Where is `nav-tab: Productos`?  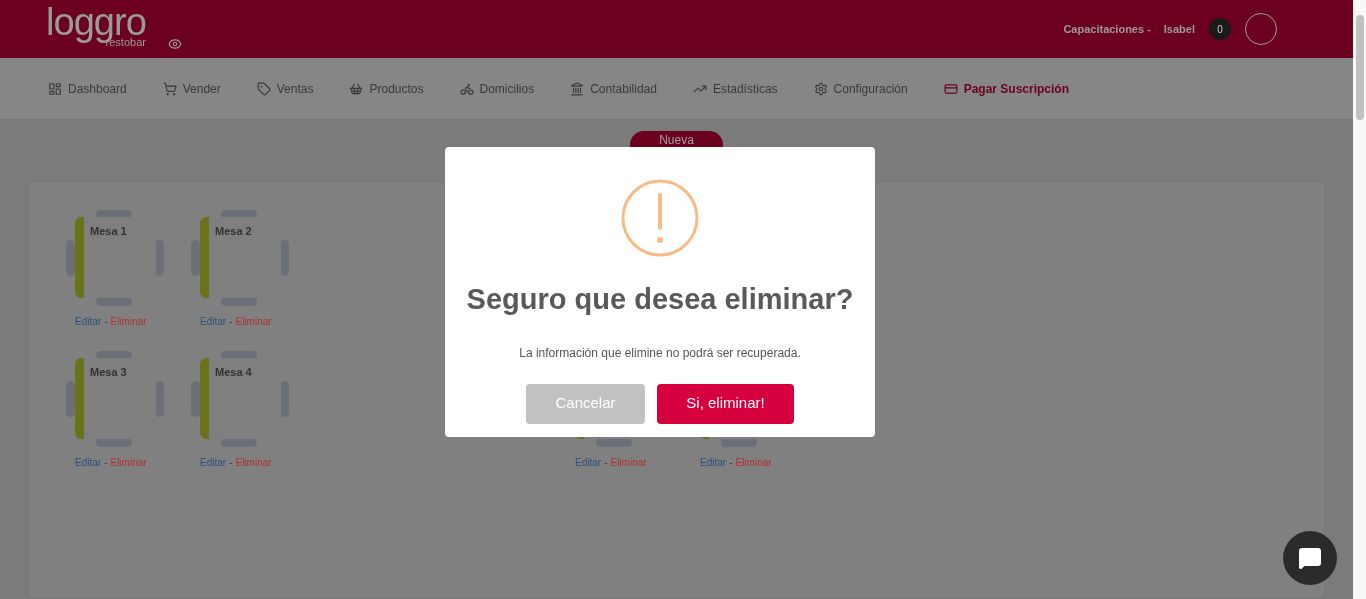 nav-tab: Productos is located at coordinates (386, 88).